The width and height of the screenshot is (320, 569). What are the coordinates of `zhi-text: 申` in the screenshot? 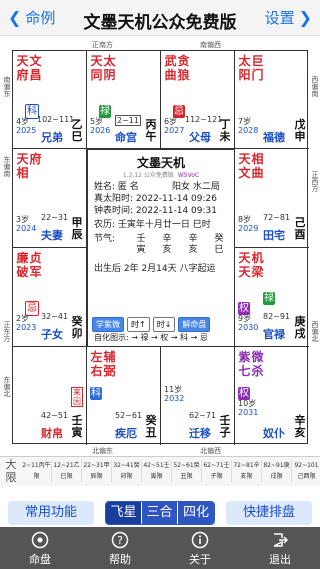 It's located at (300, 136).